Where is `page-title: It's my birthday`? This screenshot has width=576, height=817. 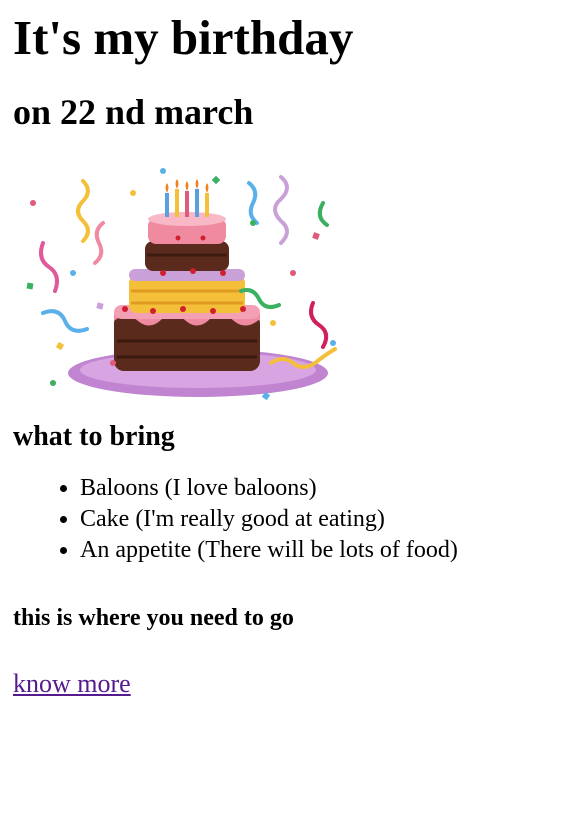
page-title: It's my birthday is located at coordinates (183, 37).